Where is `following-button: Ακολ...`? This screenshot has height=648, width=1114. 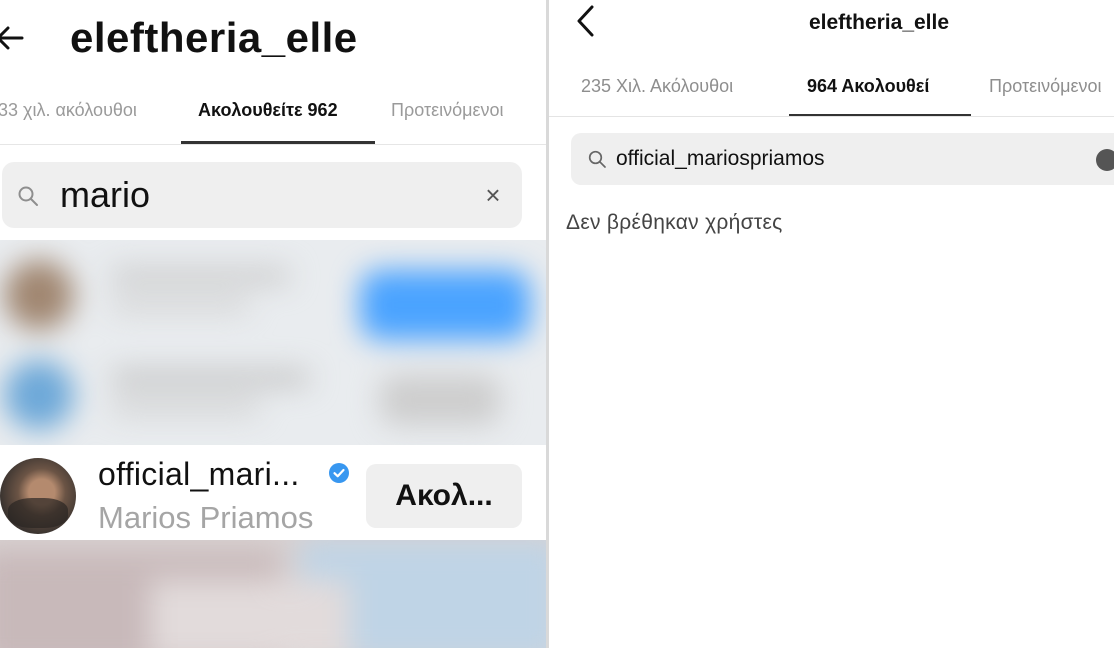
following-button: Ακολ... is located at coordinates (444, 496).